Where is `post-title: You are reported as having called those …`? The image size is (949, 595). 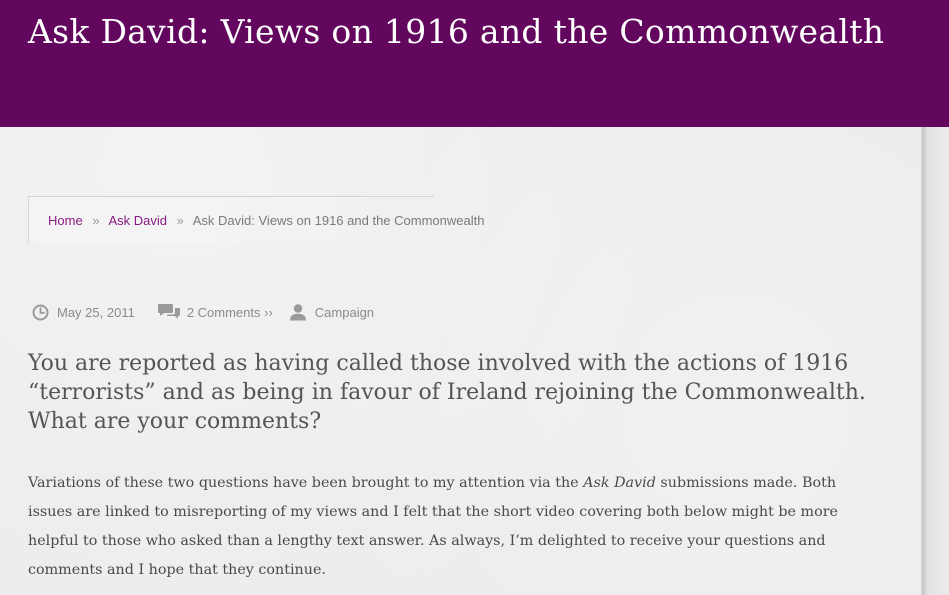
post-title: You are reported as having called those … is located at coordinates (447, 392).